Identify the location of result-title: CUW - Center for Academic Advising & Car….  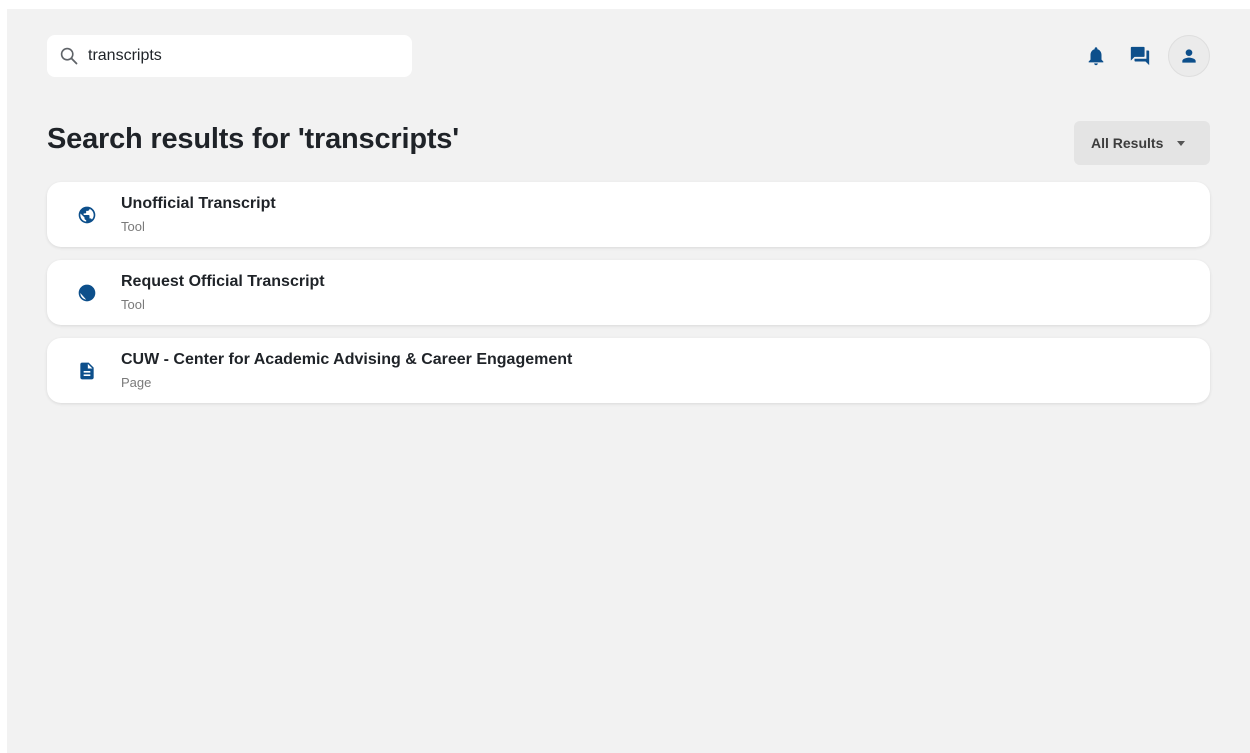
(347, 359).